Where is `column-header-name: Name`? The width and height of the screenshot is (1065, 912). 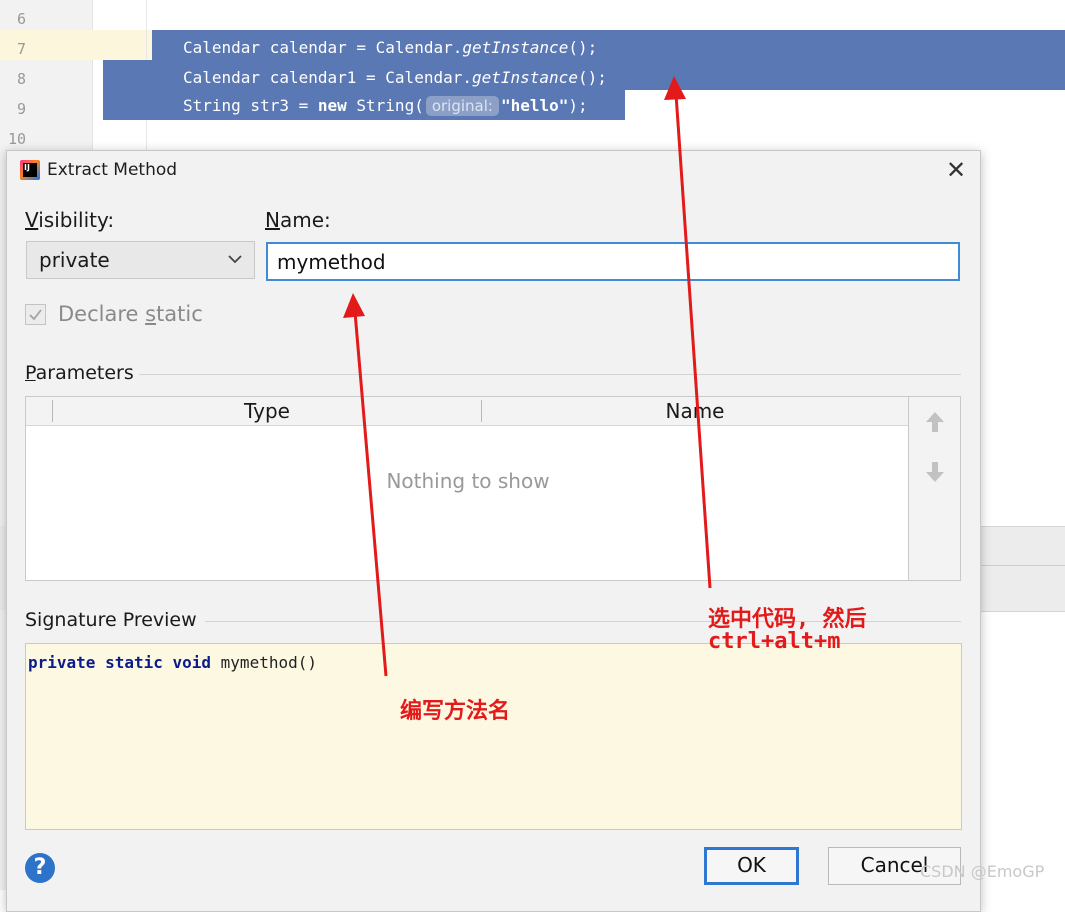
column-header-name: Name is located at coordinates (695, 411).